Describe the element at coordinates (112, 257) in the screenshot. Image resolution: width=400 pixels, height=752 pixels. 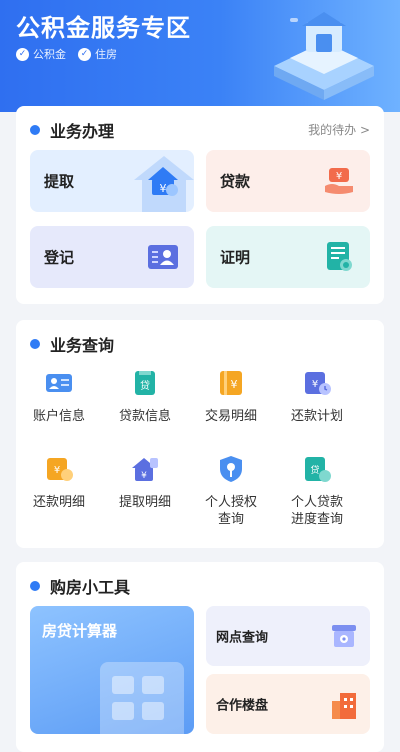
I see `tile-register: 登记` at that location.